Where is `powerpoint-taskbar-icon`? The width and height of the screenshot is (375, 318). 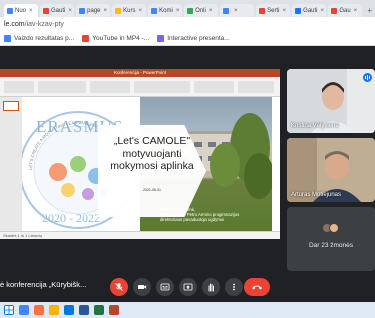
powerpoint-taskbar-icon is located at coordinates (114, 310).